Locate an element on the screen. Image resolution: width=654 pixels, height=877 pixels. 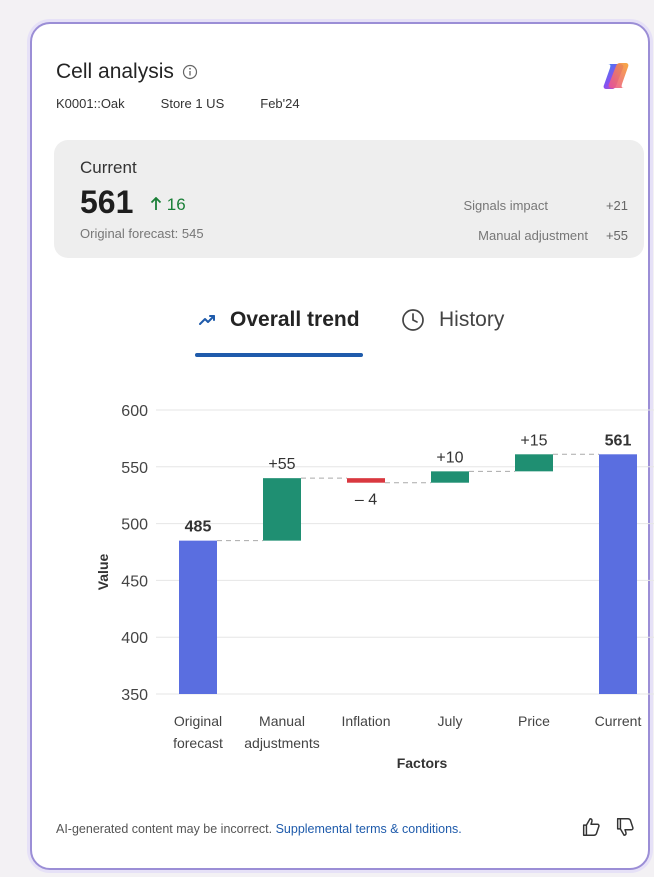
original-forecast-text: Original forecast: 545 is located at coordinates (142, 233).